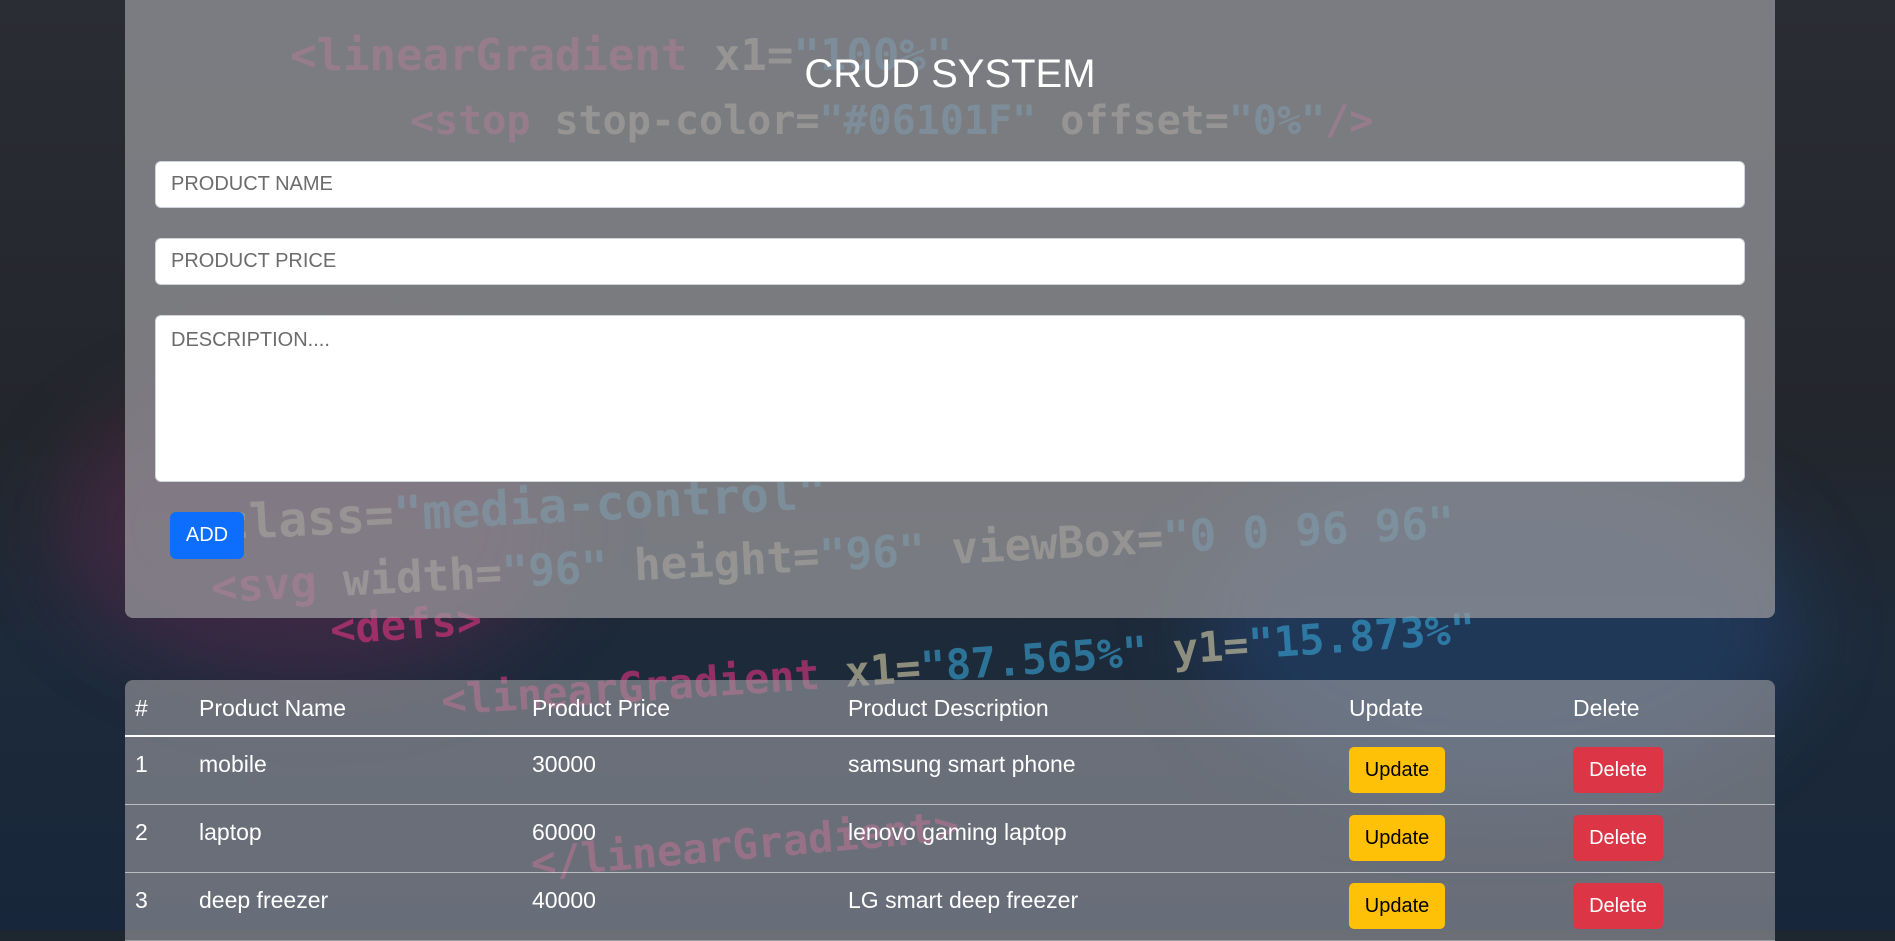 The image size is (1895, 941). What do you see at coordinates (230, 832) in the screenshot?
I see `product-name-cell: laptop` at bounding box center [230, 832].